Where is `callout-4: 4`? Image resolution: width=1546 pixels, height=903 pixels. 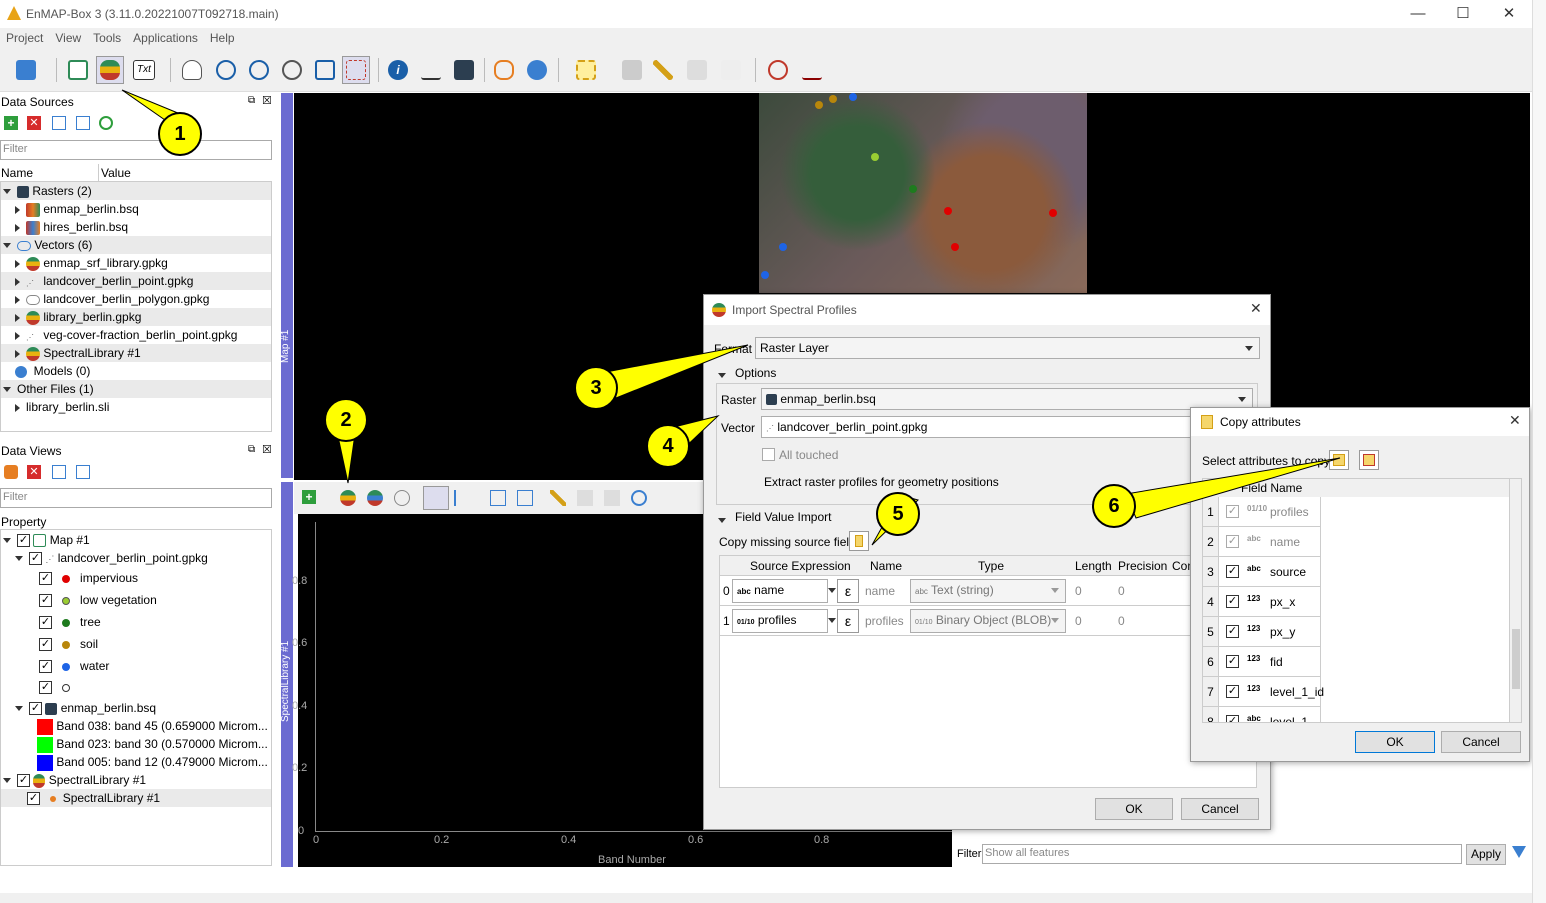 callout-4: 4 is located at coordinates (668, 446).